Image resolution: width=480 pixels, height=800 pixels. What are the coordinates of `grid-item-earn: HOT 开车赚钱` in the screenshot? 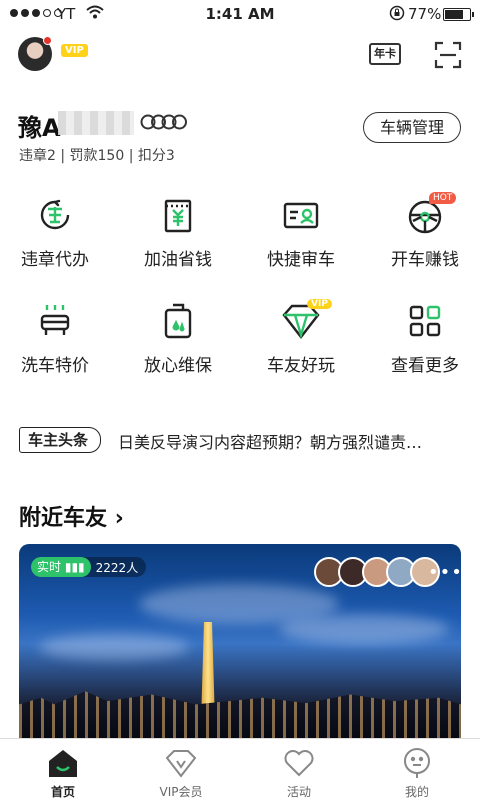 It's located at (425, 233).